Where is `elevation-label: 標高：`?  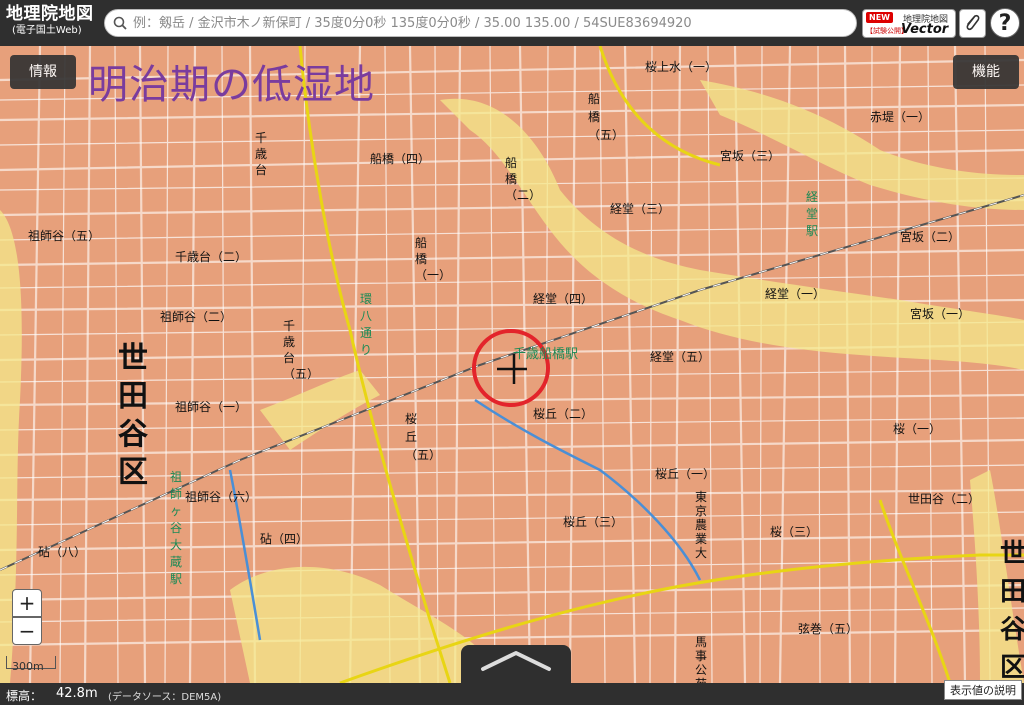
elevation-label: 標高： is located at coordinates (24, 696).